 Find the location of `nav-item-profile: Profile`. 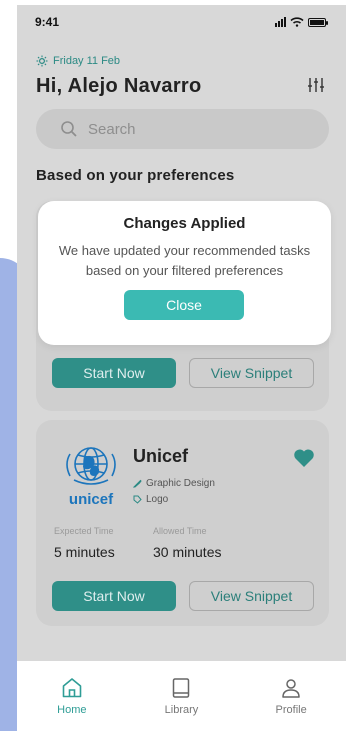

nav-item-profile: Profile is located at coordinates (291, 696).